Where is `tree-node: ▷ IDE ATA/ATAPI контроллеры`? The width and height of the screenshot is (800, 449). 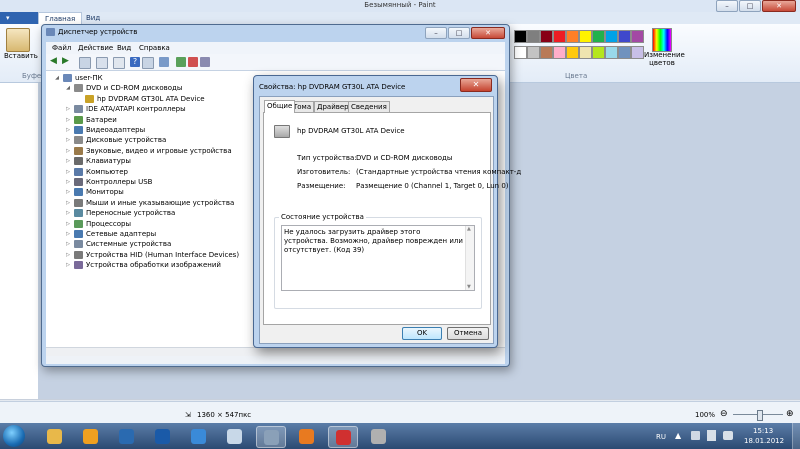
tree-node: ▷ IDE ATA/ATAPI контроллеры is located at coordinates (125, 109).